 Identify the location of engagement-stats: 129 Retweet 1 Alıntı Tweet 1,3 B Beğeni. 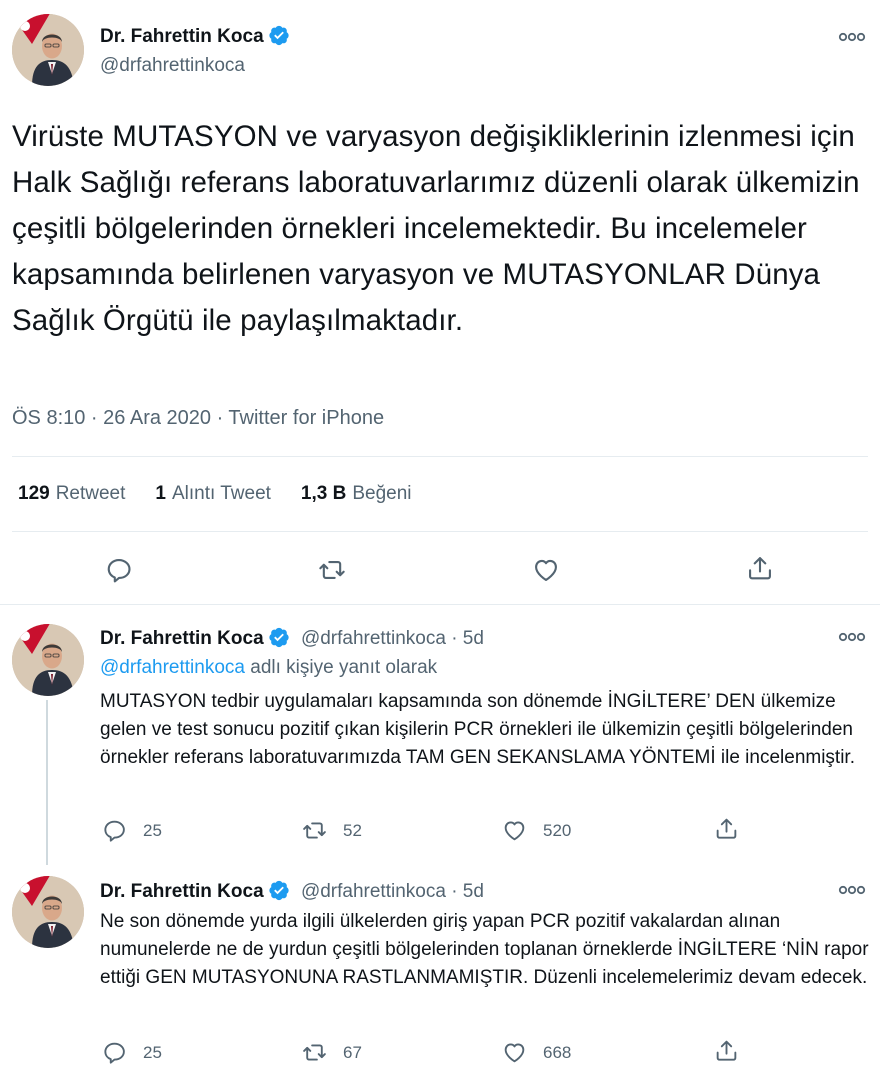
(215, 494).